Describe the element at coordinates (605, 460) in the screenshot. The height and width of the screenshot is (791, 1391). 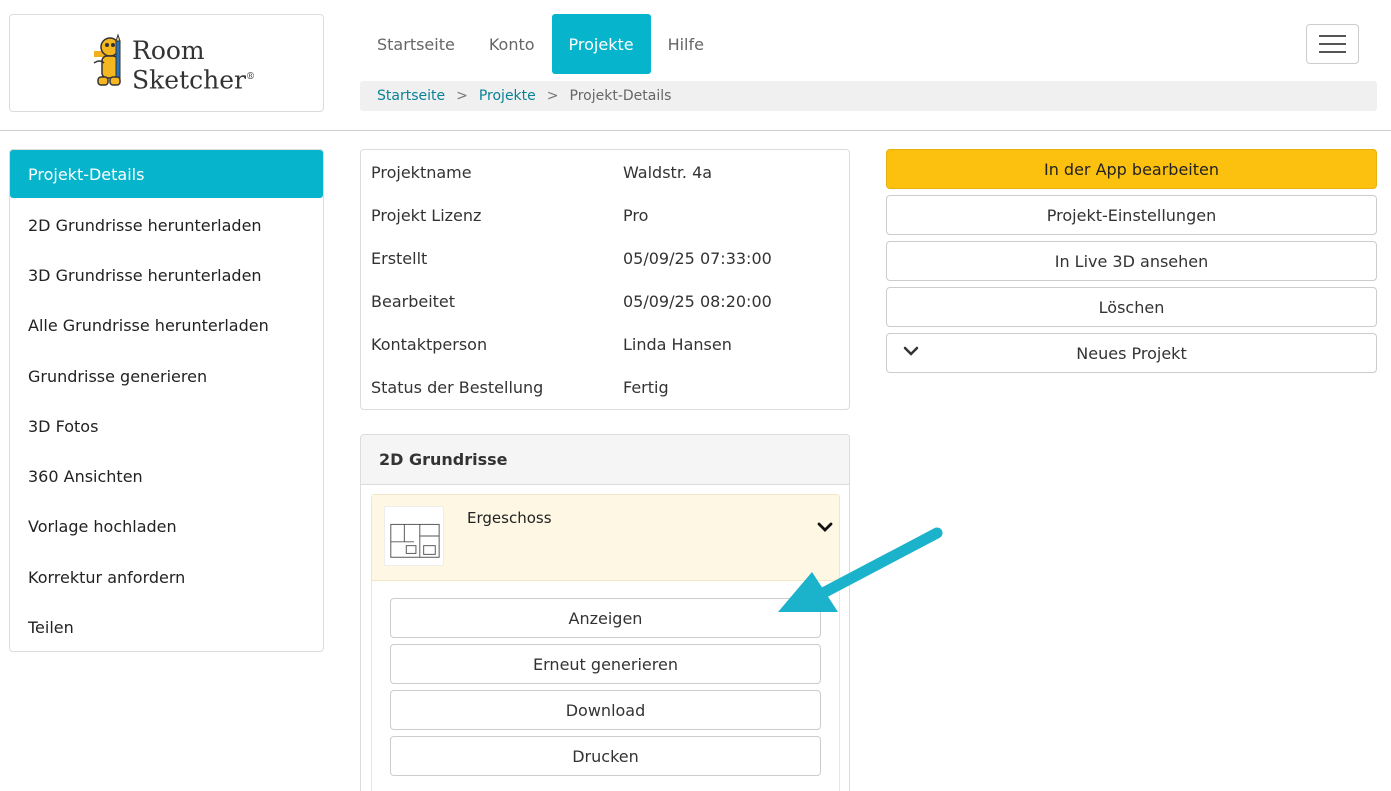
I see `panel-title: 2D Grundrisse` at that location.